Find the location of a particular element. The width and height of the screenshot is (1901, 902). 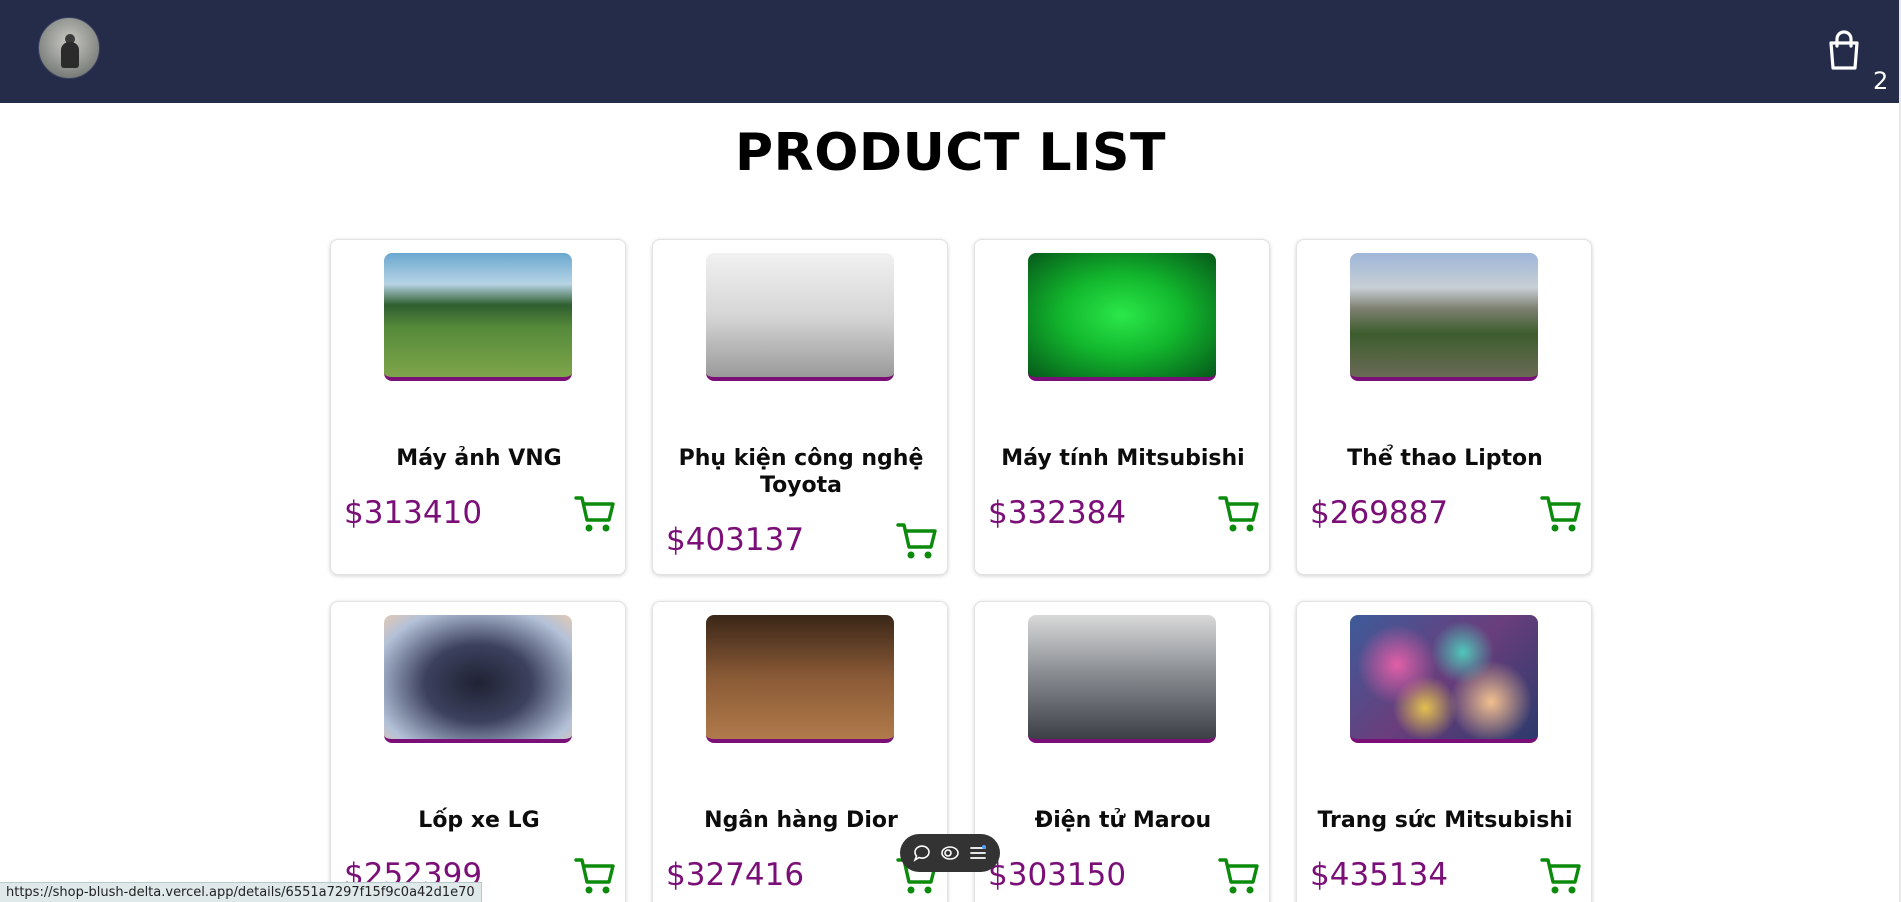

product-card: Điện tử Marou $303150 is located at coordinates (1122, 751).